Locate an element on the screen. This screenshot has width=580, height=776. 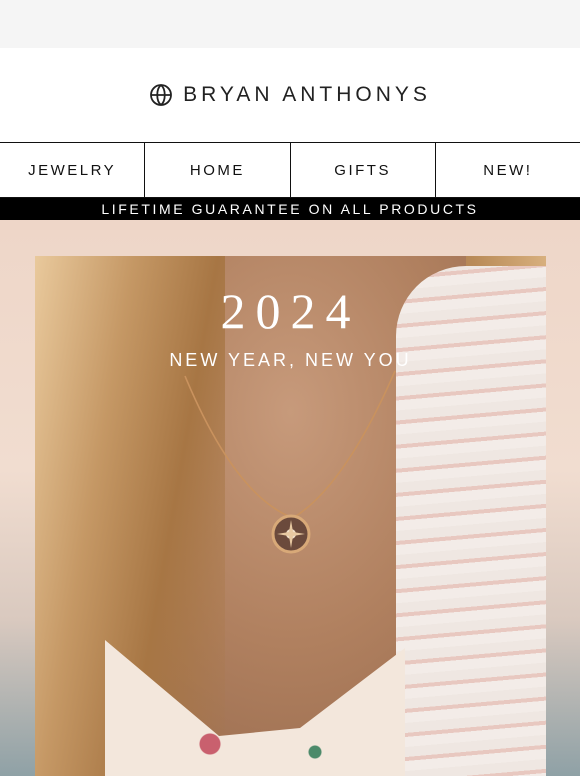
hero-subtitle: NEW YEAR, NEW YOU is located at coordinates (290, 360).